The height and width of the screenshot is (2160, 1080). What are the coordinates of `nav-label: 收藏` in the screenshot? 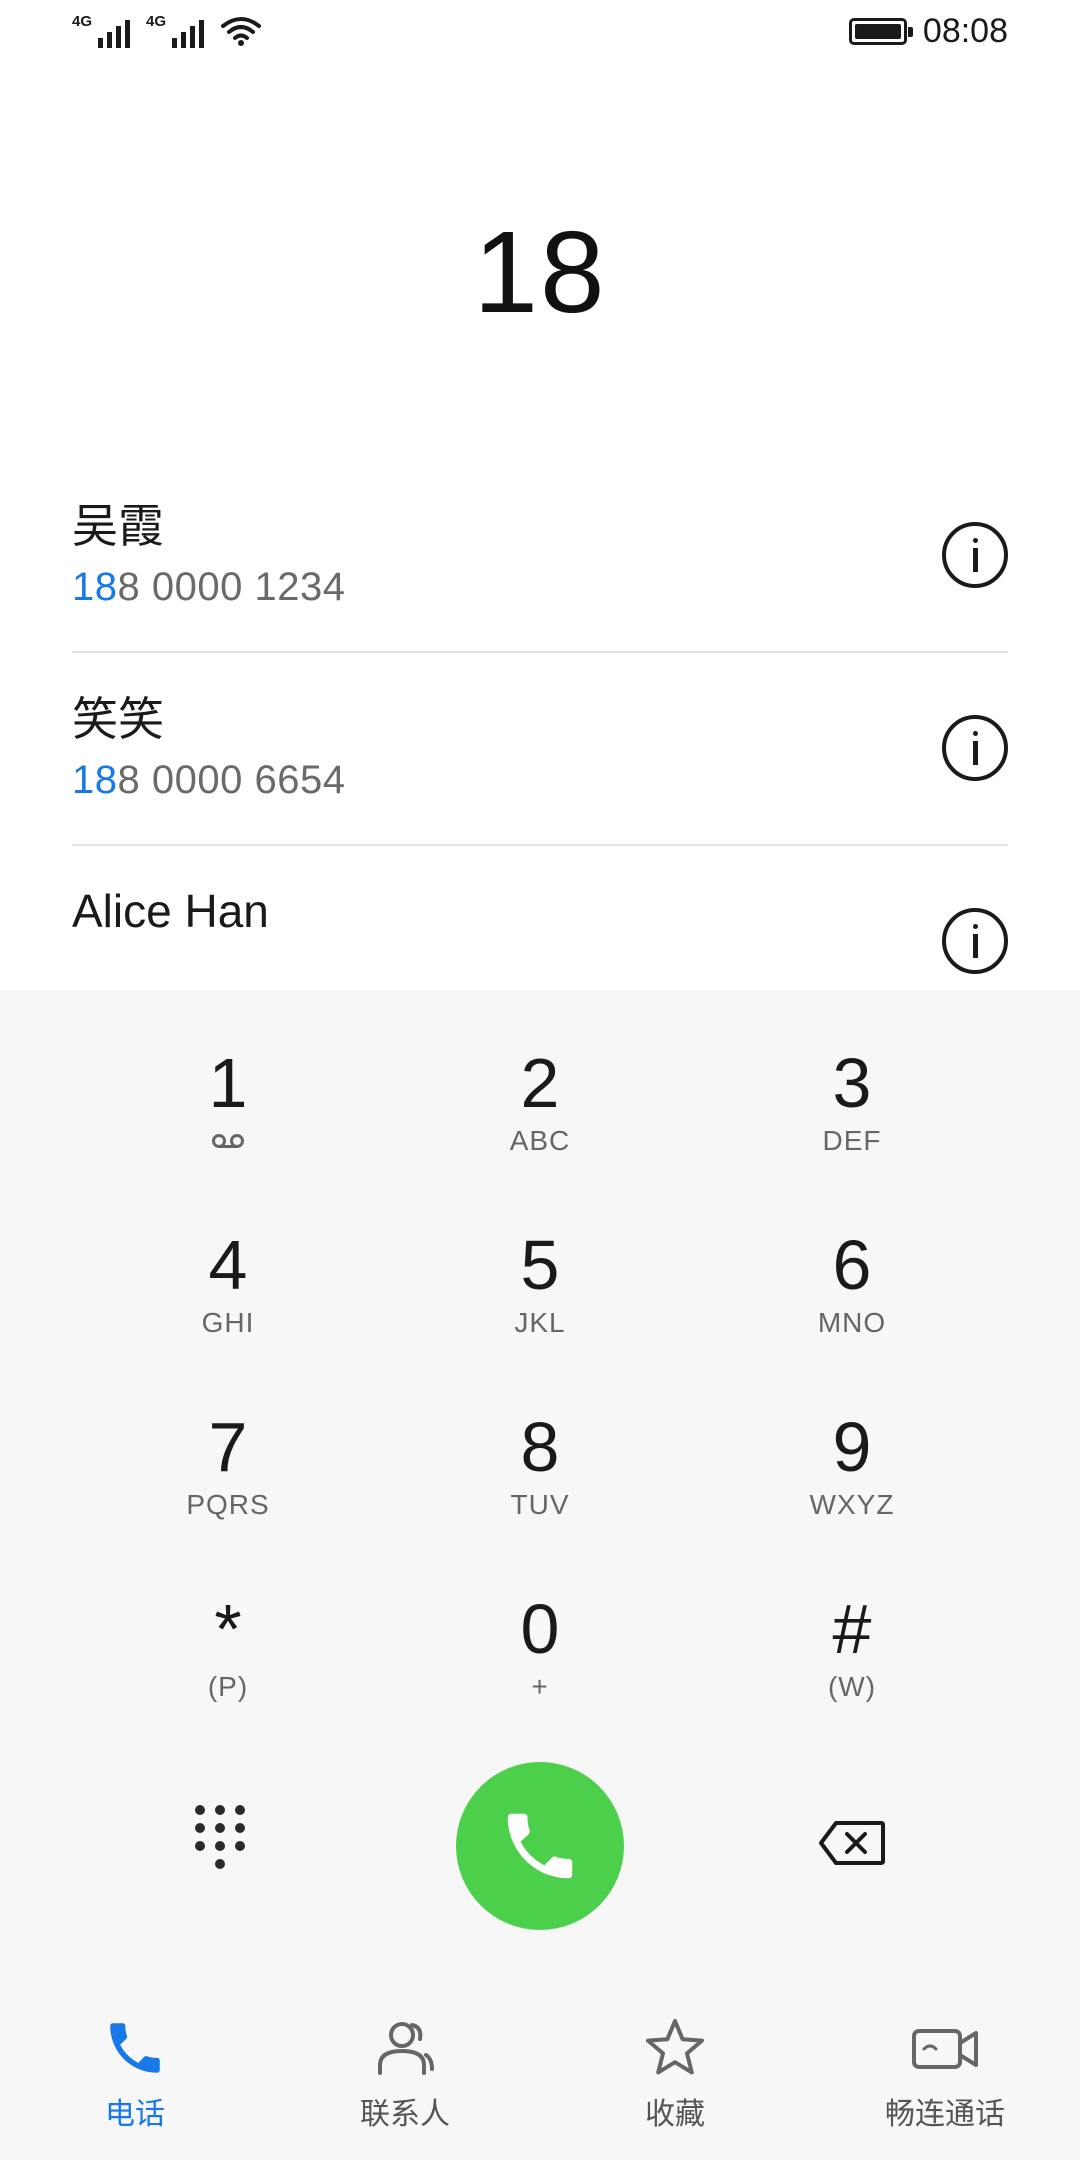 It's located at (675, 2114).